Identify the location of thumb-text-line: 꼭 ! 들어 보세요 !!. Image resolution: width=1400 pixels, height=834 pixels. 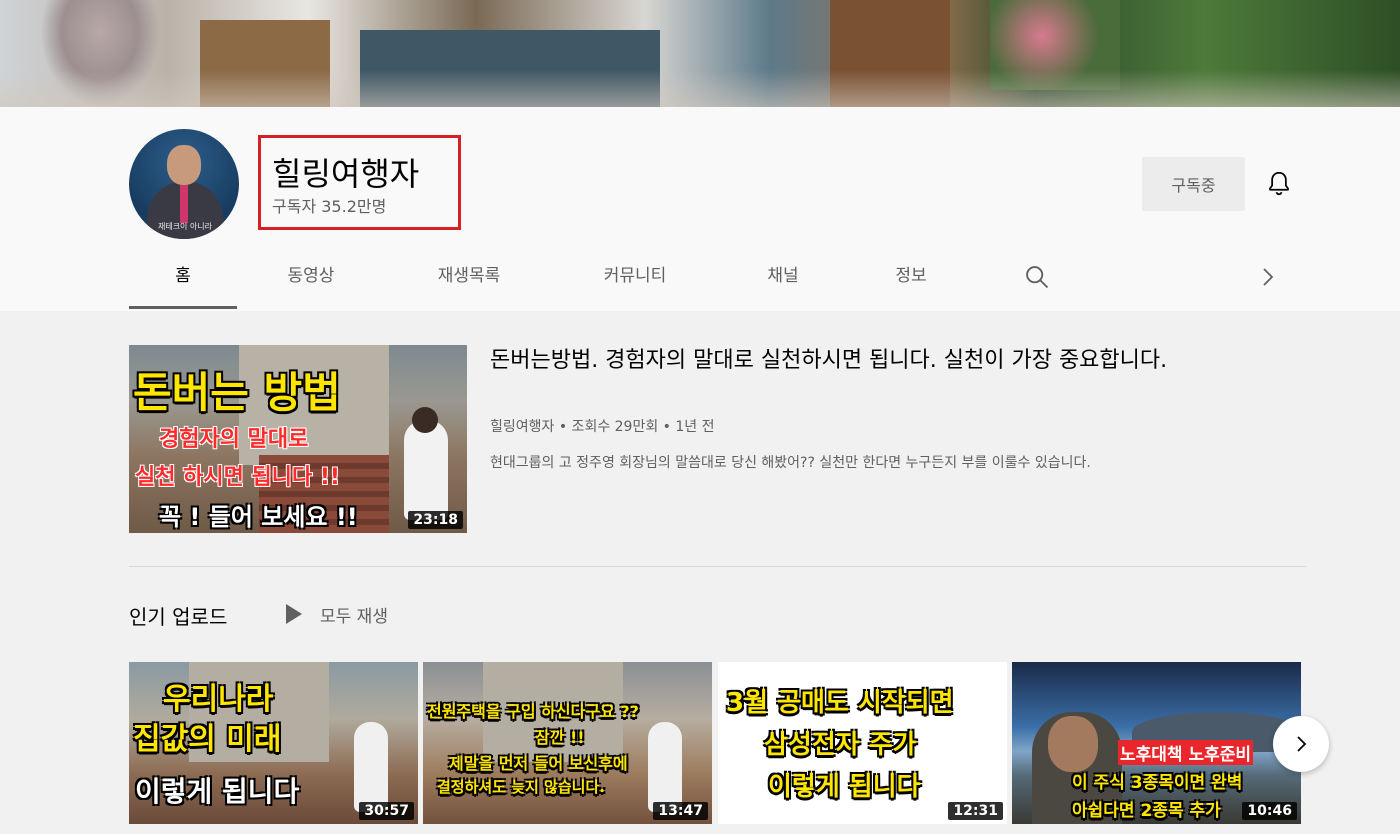
(258, 517).